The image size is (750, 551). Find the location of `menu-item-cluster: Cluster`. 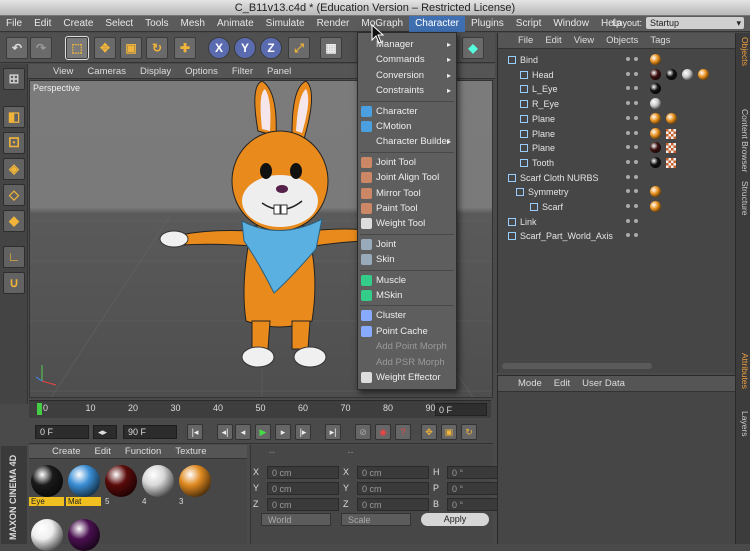

menu-item-cluster: Cluster is located at coordinates (407, 315).